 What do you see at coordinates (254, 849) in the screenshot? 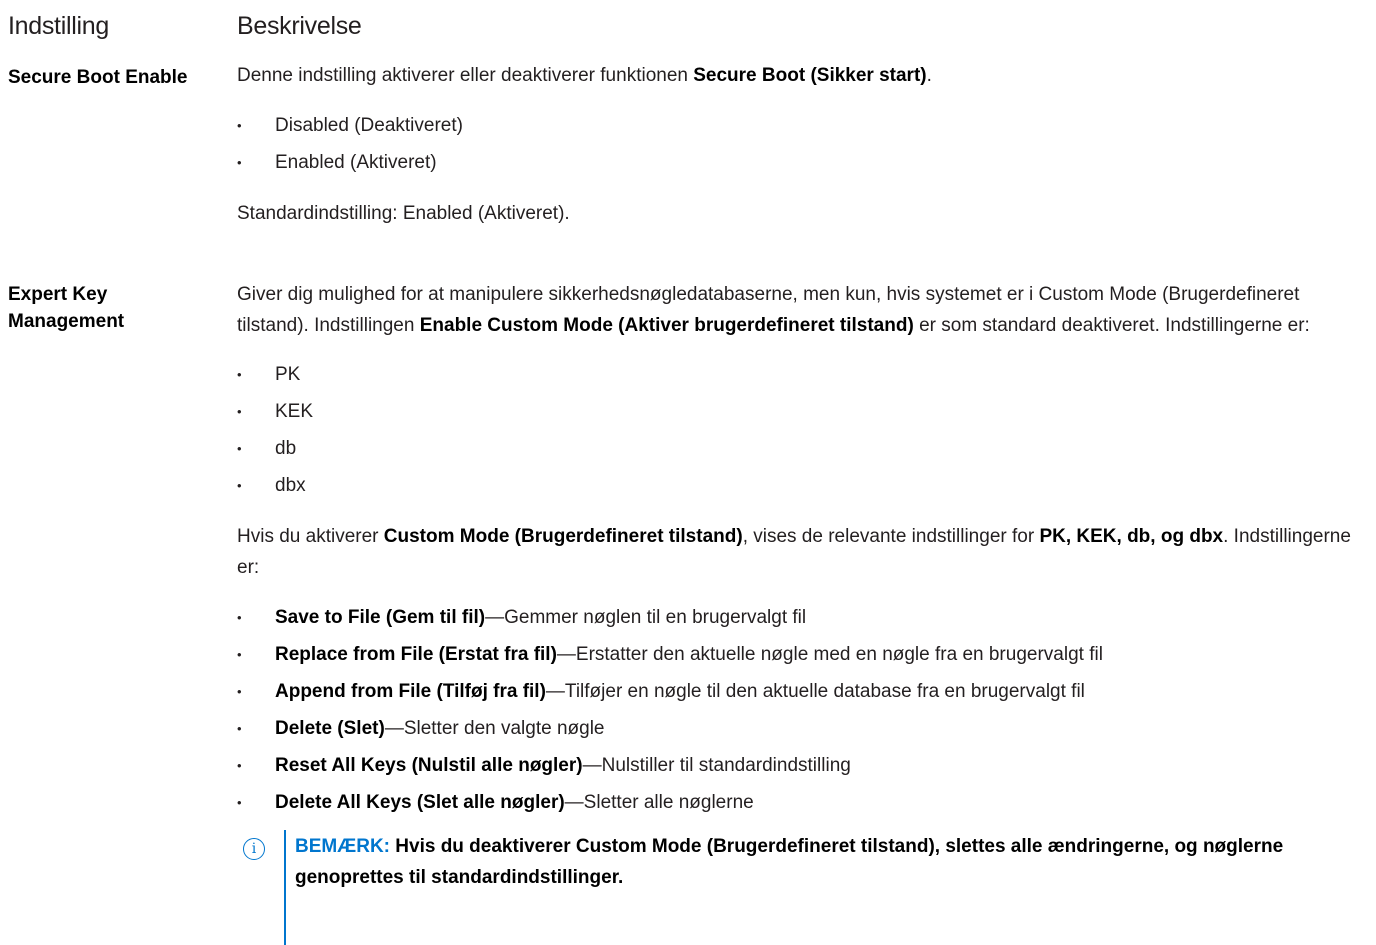
I see `info-icon: i` at bounding box center [254, 849].